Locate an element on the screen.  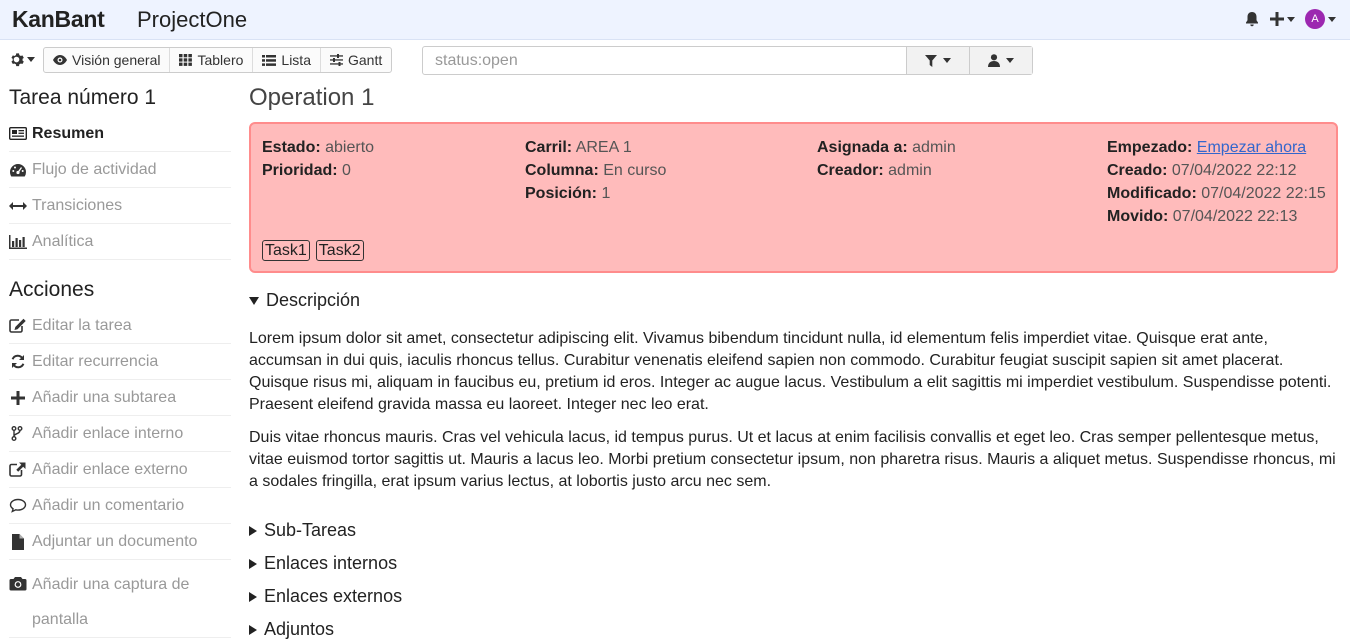
sliders-icon is located at coordinates (336, 60).